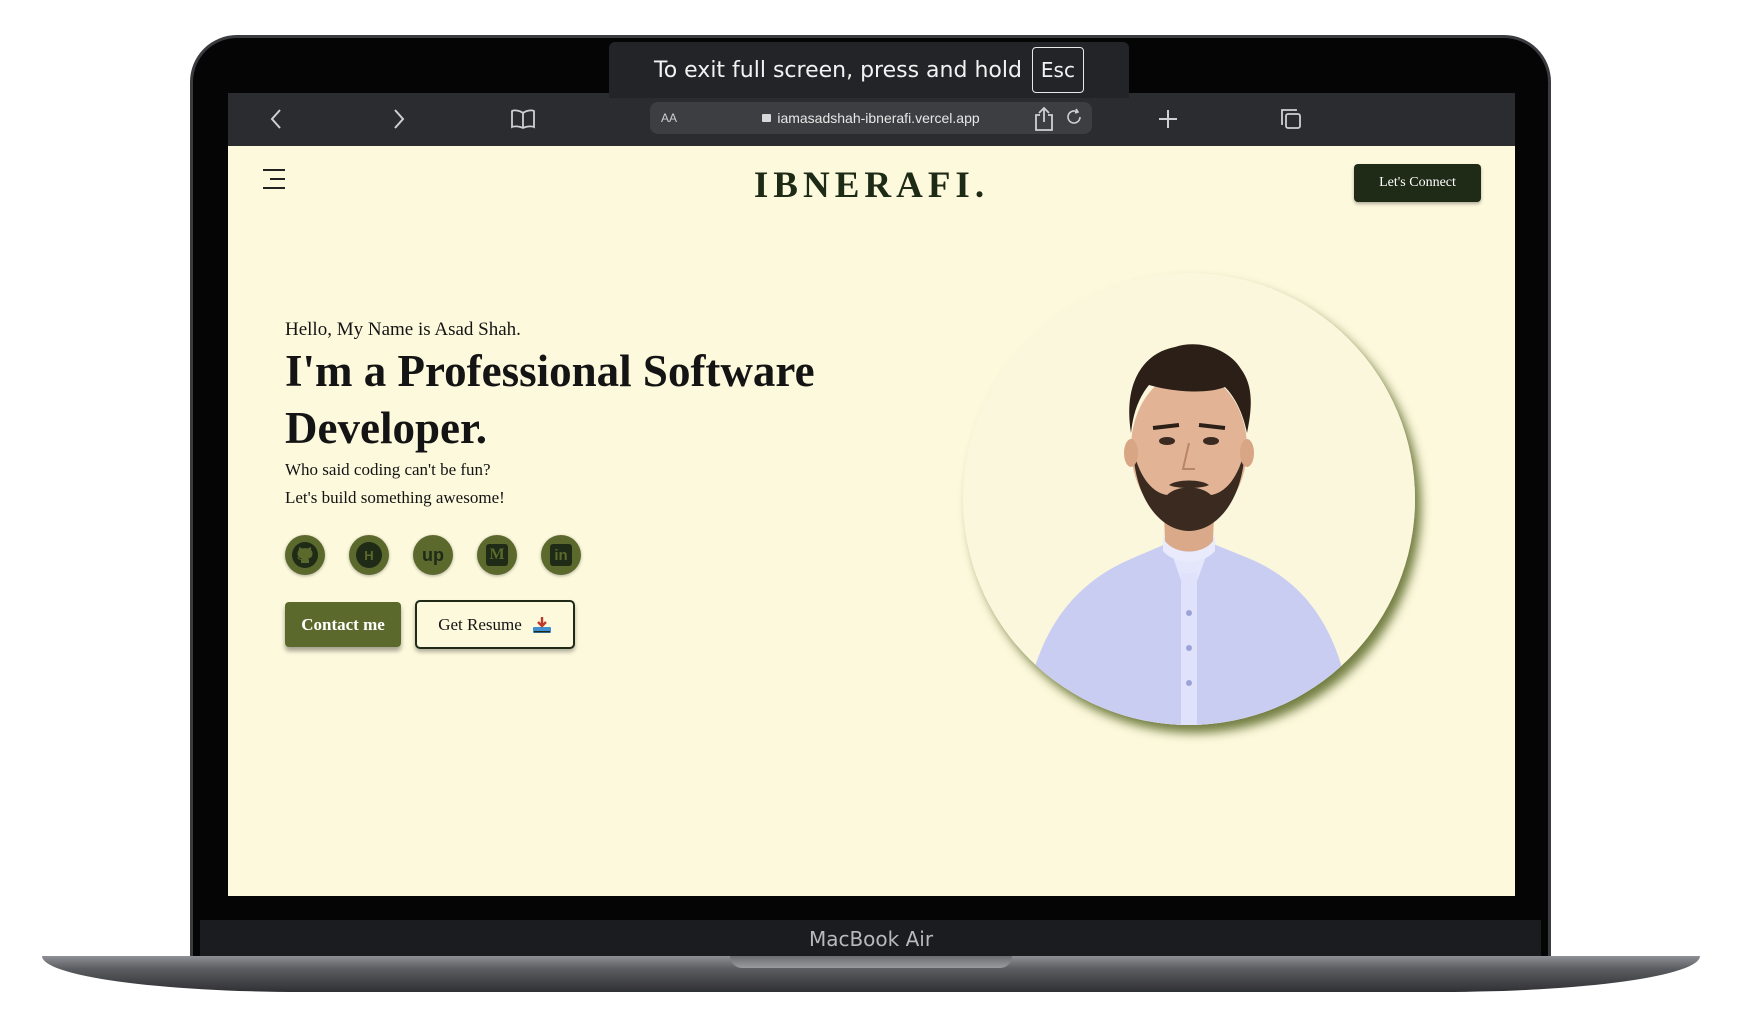  Describe the element at coordinates (871, 962) in the screenshot. I see `laptop-hinge-notch` at that location.